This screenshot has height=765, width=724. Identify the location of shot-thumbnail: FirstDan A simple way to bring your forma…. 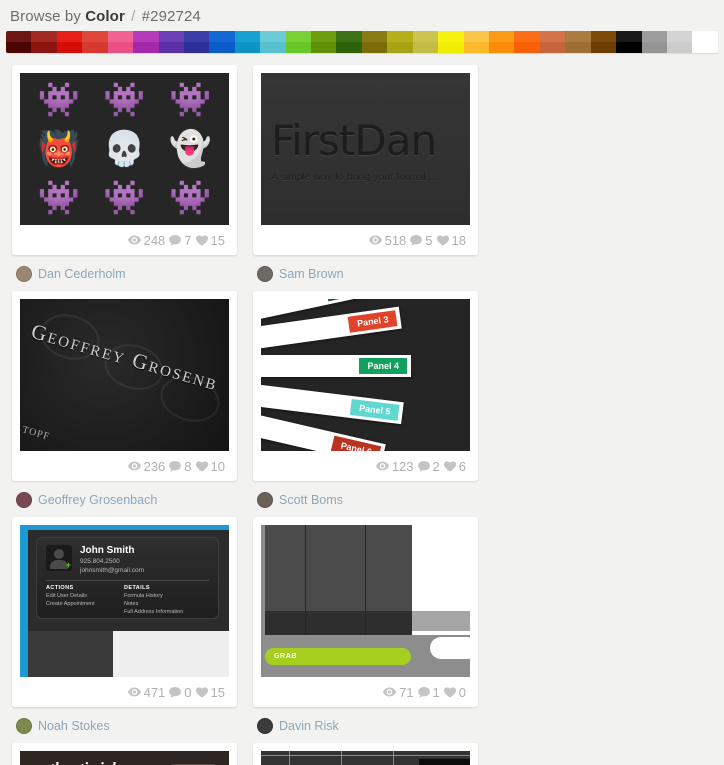
(365, 149).